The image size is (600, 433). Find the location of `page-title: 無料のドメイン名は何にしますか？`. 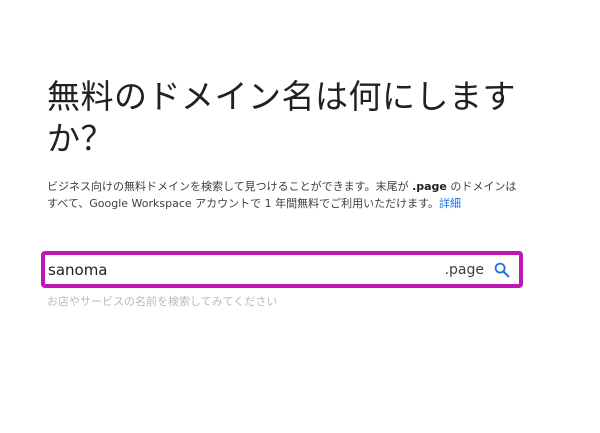

page-title: 無料のドメイン名は何にしますか？ is located at coordinates (281, 117).